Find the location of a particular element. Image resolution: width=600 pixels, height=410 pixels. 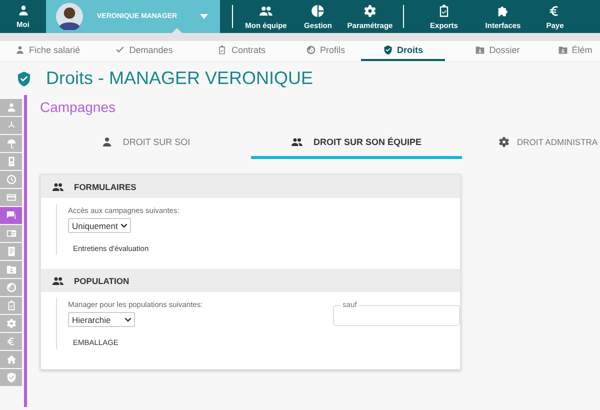

tab: DROIT SUR SOI is located at coordinates (145, 143).